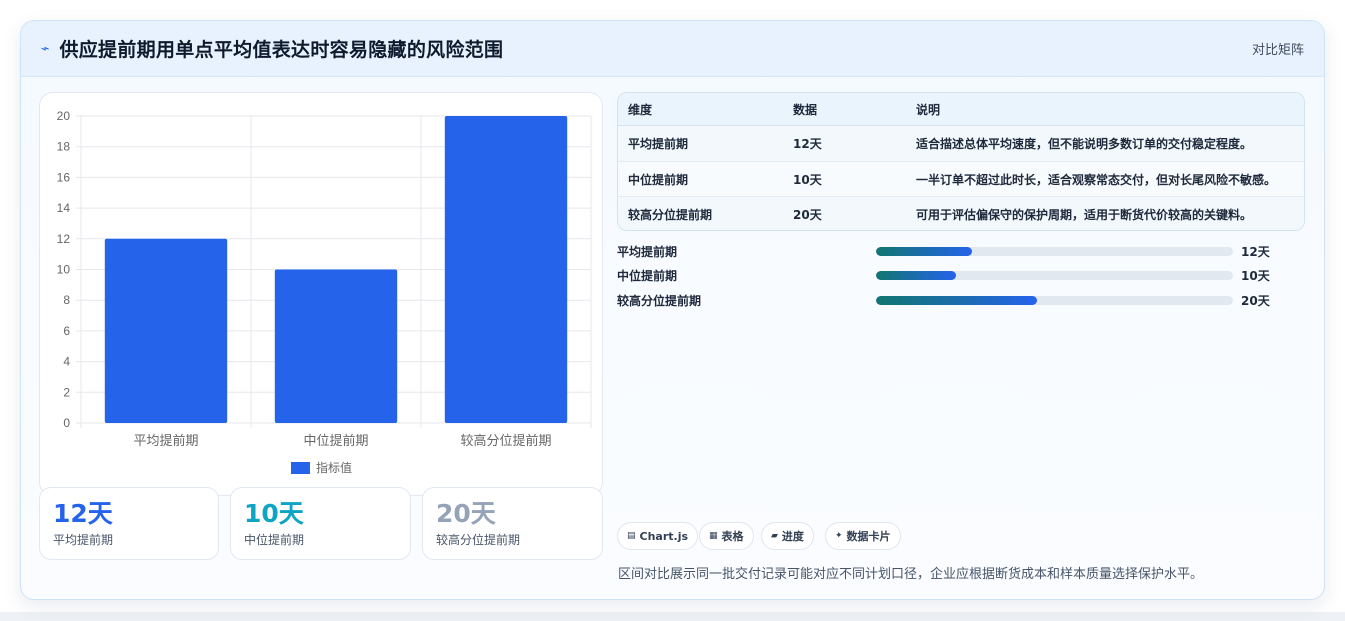 This screenshot has width=1345, height=621. What do you see at coordinates (659, 301) in the screenshot?
I see `progress-label: 较高分位提前期` at bounding box center [659, 301].